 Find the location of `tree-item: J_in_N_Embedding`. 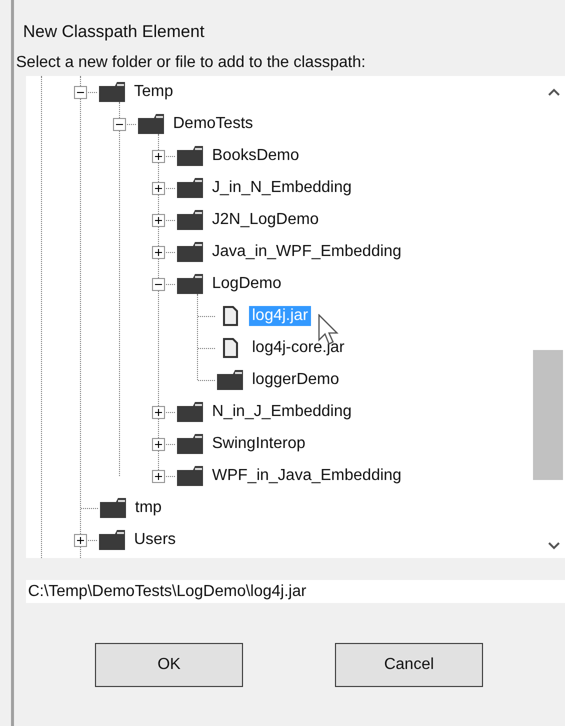

tree-item: J_in_N_Embedding is located at coordinates (282, 188).